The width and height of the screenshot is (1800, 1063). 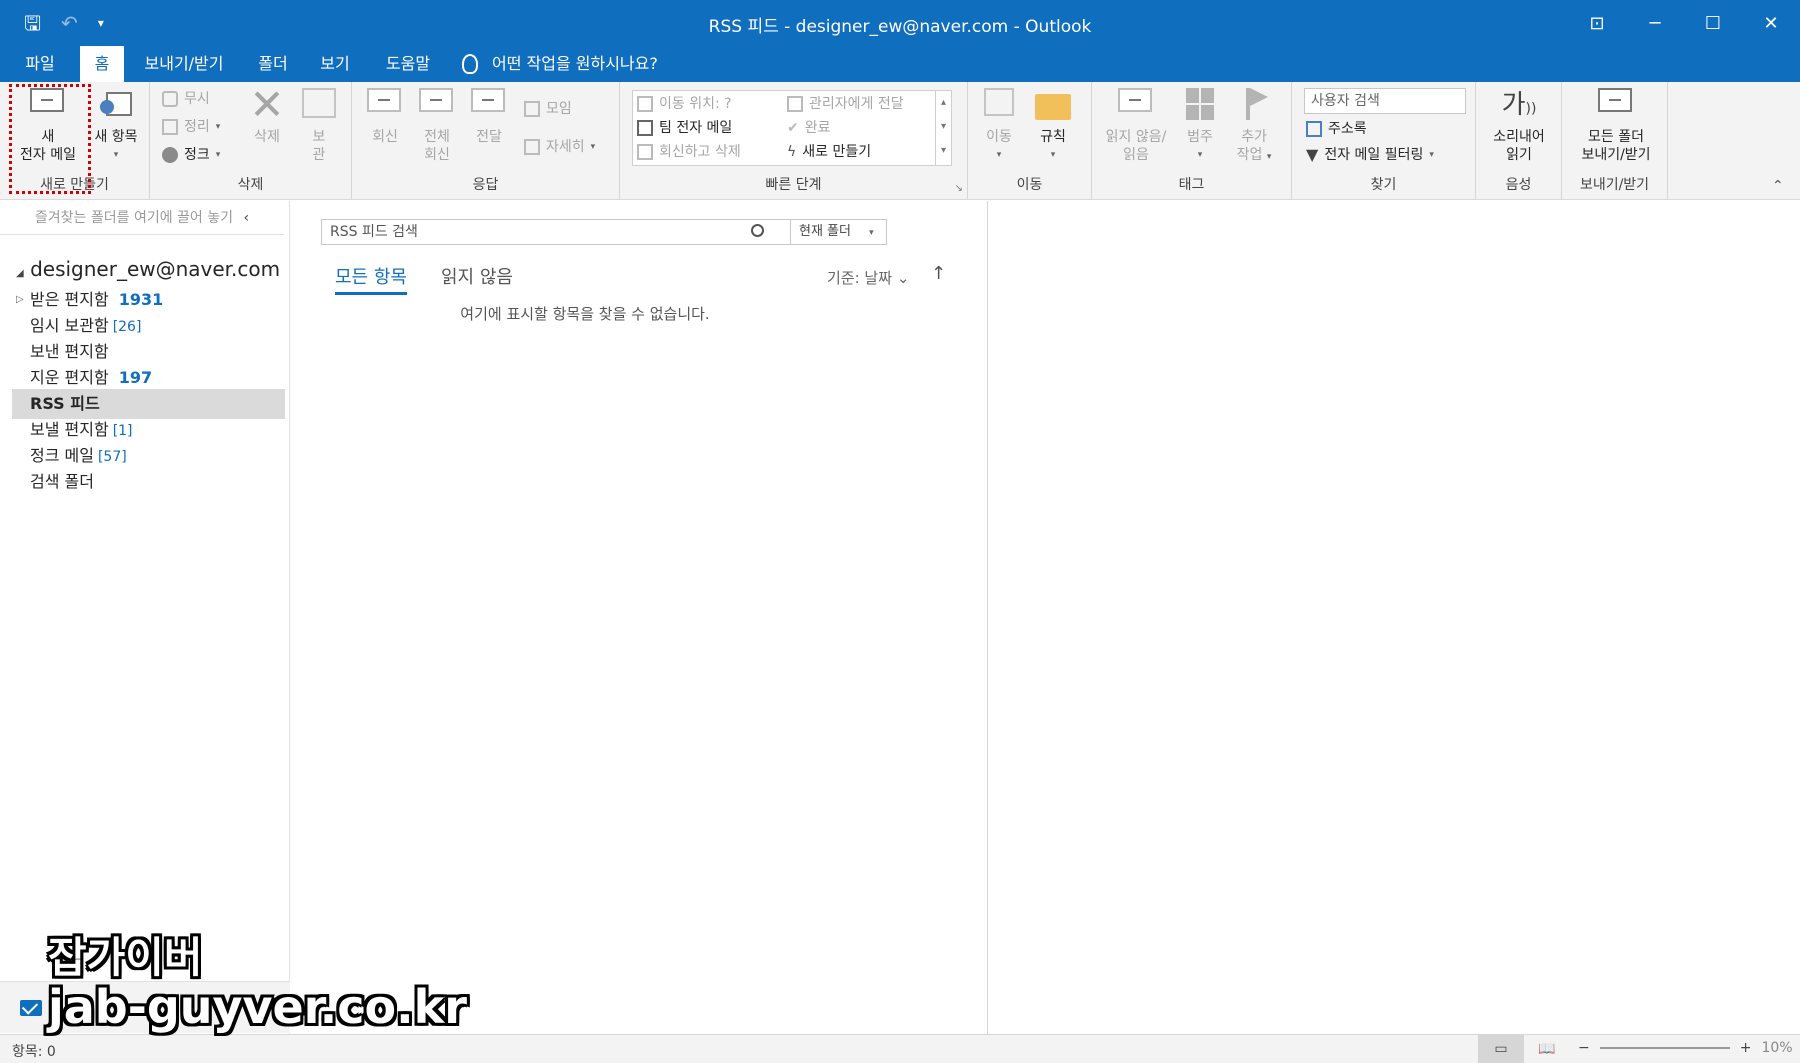 I want to click on follow-up-button: 추가 작업 ▾, so click(x=1254, y=127).